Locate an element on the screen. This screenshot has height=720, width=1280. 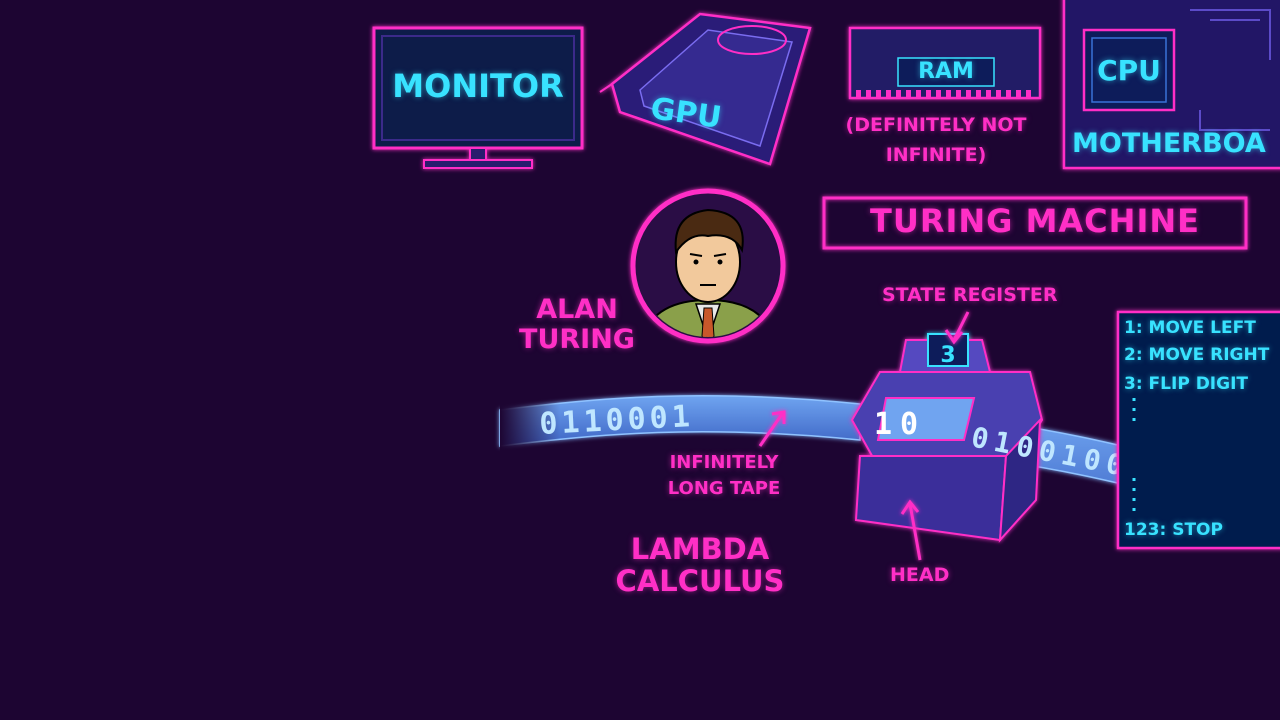
monitor-label: MONITOR is located at coordinates (478, 86).